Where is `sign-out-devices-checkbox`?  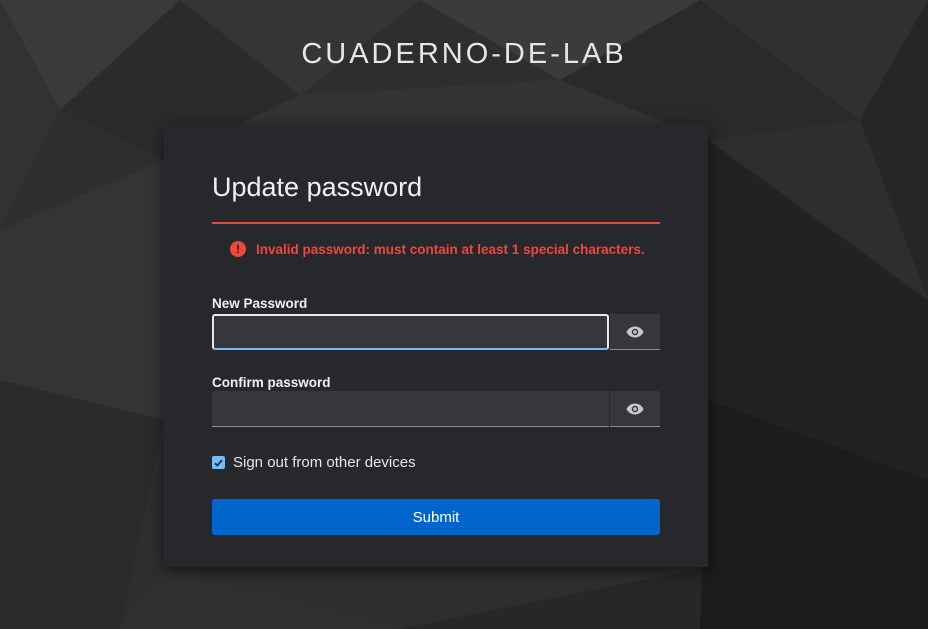 sign-out-devices-checkbox is located at coordinates (218, 462).